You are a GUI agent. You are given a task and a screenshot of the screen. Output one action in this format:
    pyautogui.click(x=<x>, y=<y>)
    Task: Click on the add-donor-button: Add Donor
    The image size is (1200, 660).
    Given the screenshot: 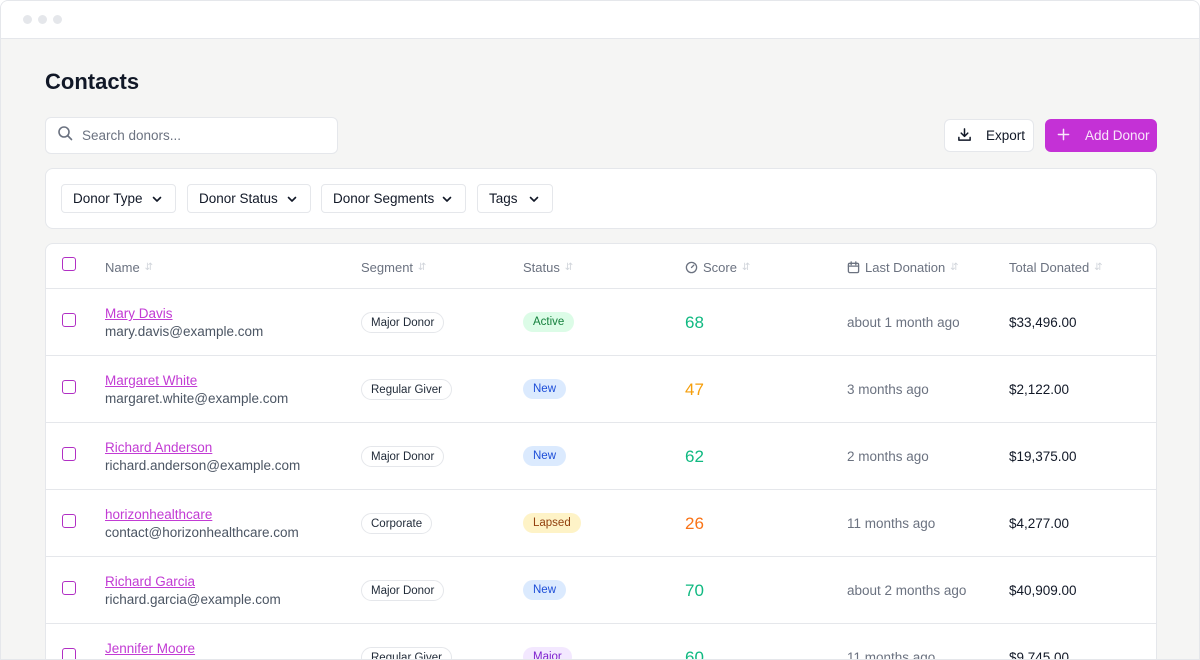 What is the action you would take?
    pyautogui.click(x=1101, y=135)
    